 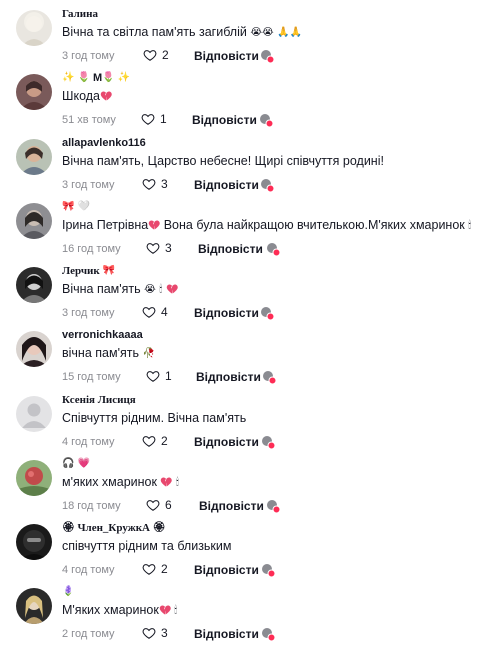 I want to click on like-button: 4, so click(x=155, y=312).